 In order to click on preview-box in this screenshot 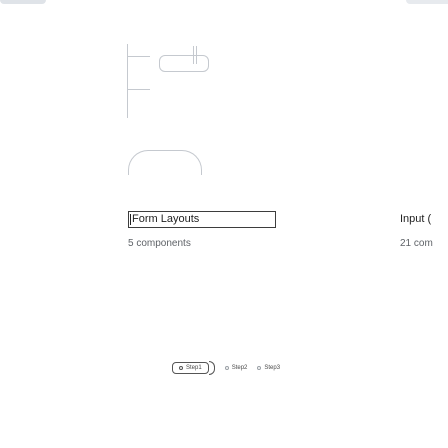, I will do `click(184, 63)`.